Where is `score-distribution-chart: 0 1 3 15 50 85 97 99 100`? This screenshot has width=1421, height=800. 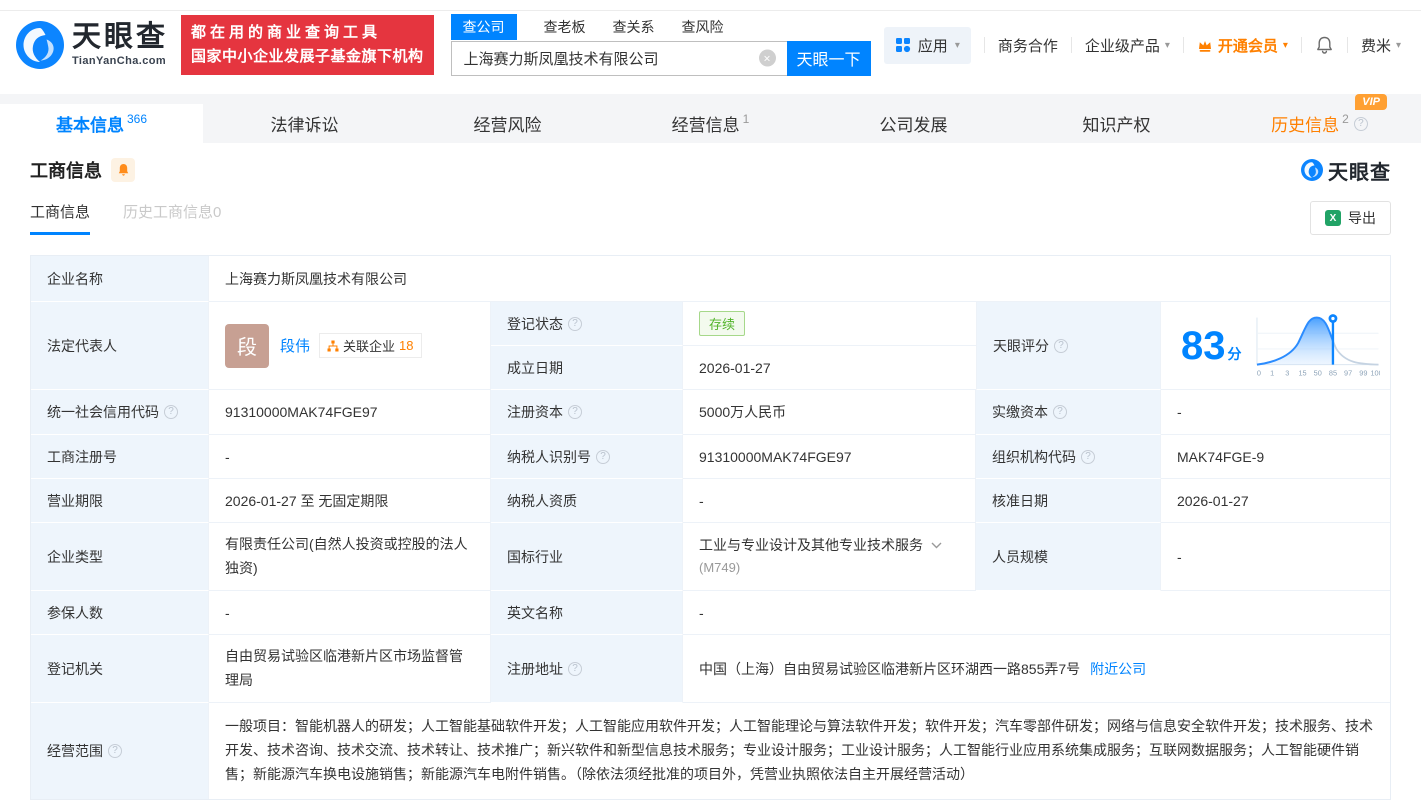 score-distribution-chart: 0 1 3 15 50 85 97 99 100 is located at coordinates (1317, 345).